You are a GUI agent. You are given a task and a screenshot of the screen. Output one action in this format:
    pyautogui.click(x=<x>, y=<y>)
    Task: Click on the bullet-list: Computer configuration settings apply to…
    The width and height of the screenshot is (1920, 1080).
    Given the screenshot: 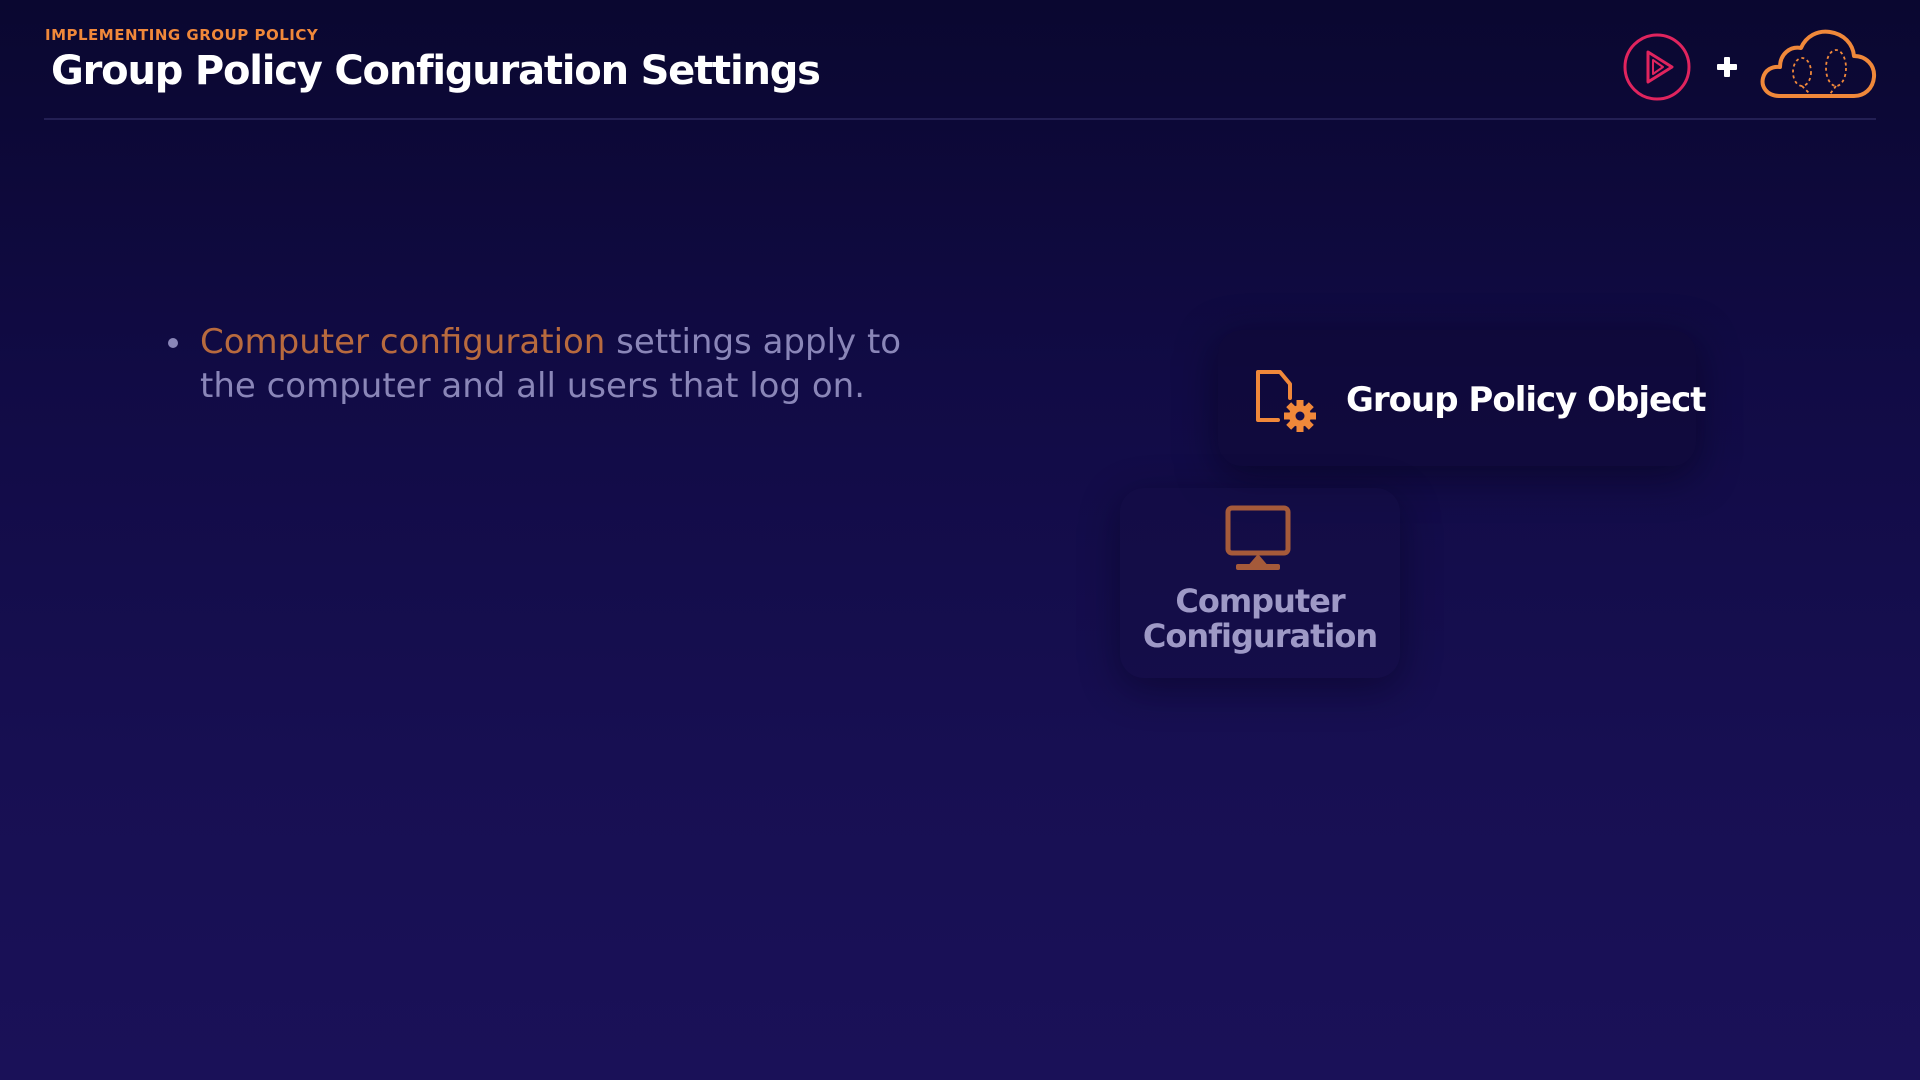 What is the action you would take?
    pyautogui.click(x=545, y=364)
    